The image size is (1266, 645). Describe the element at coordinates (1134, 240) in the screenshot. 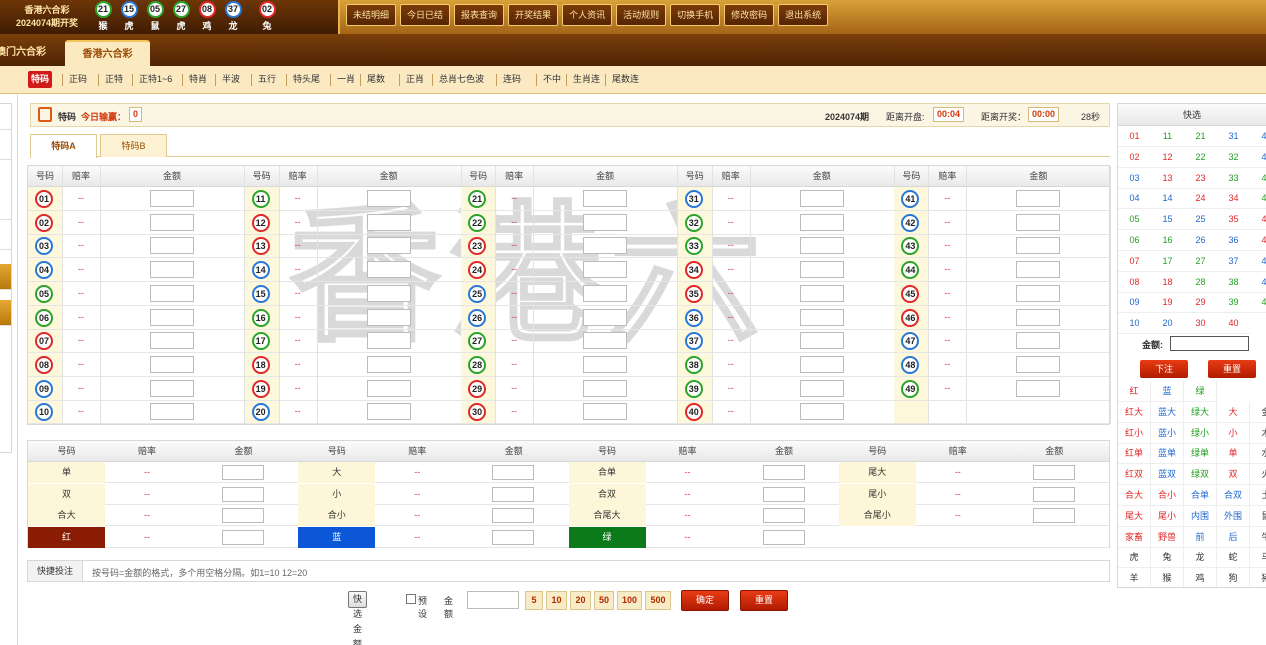

I see `quick-select-number: 06` at that location.